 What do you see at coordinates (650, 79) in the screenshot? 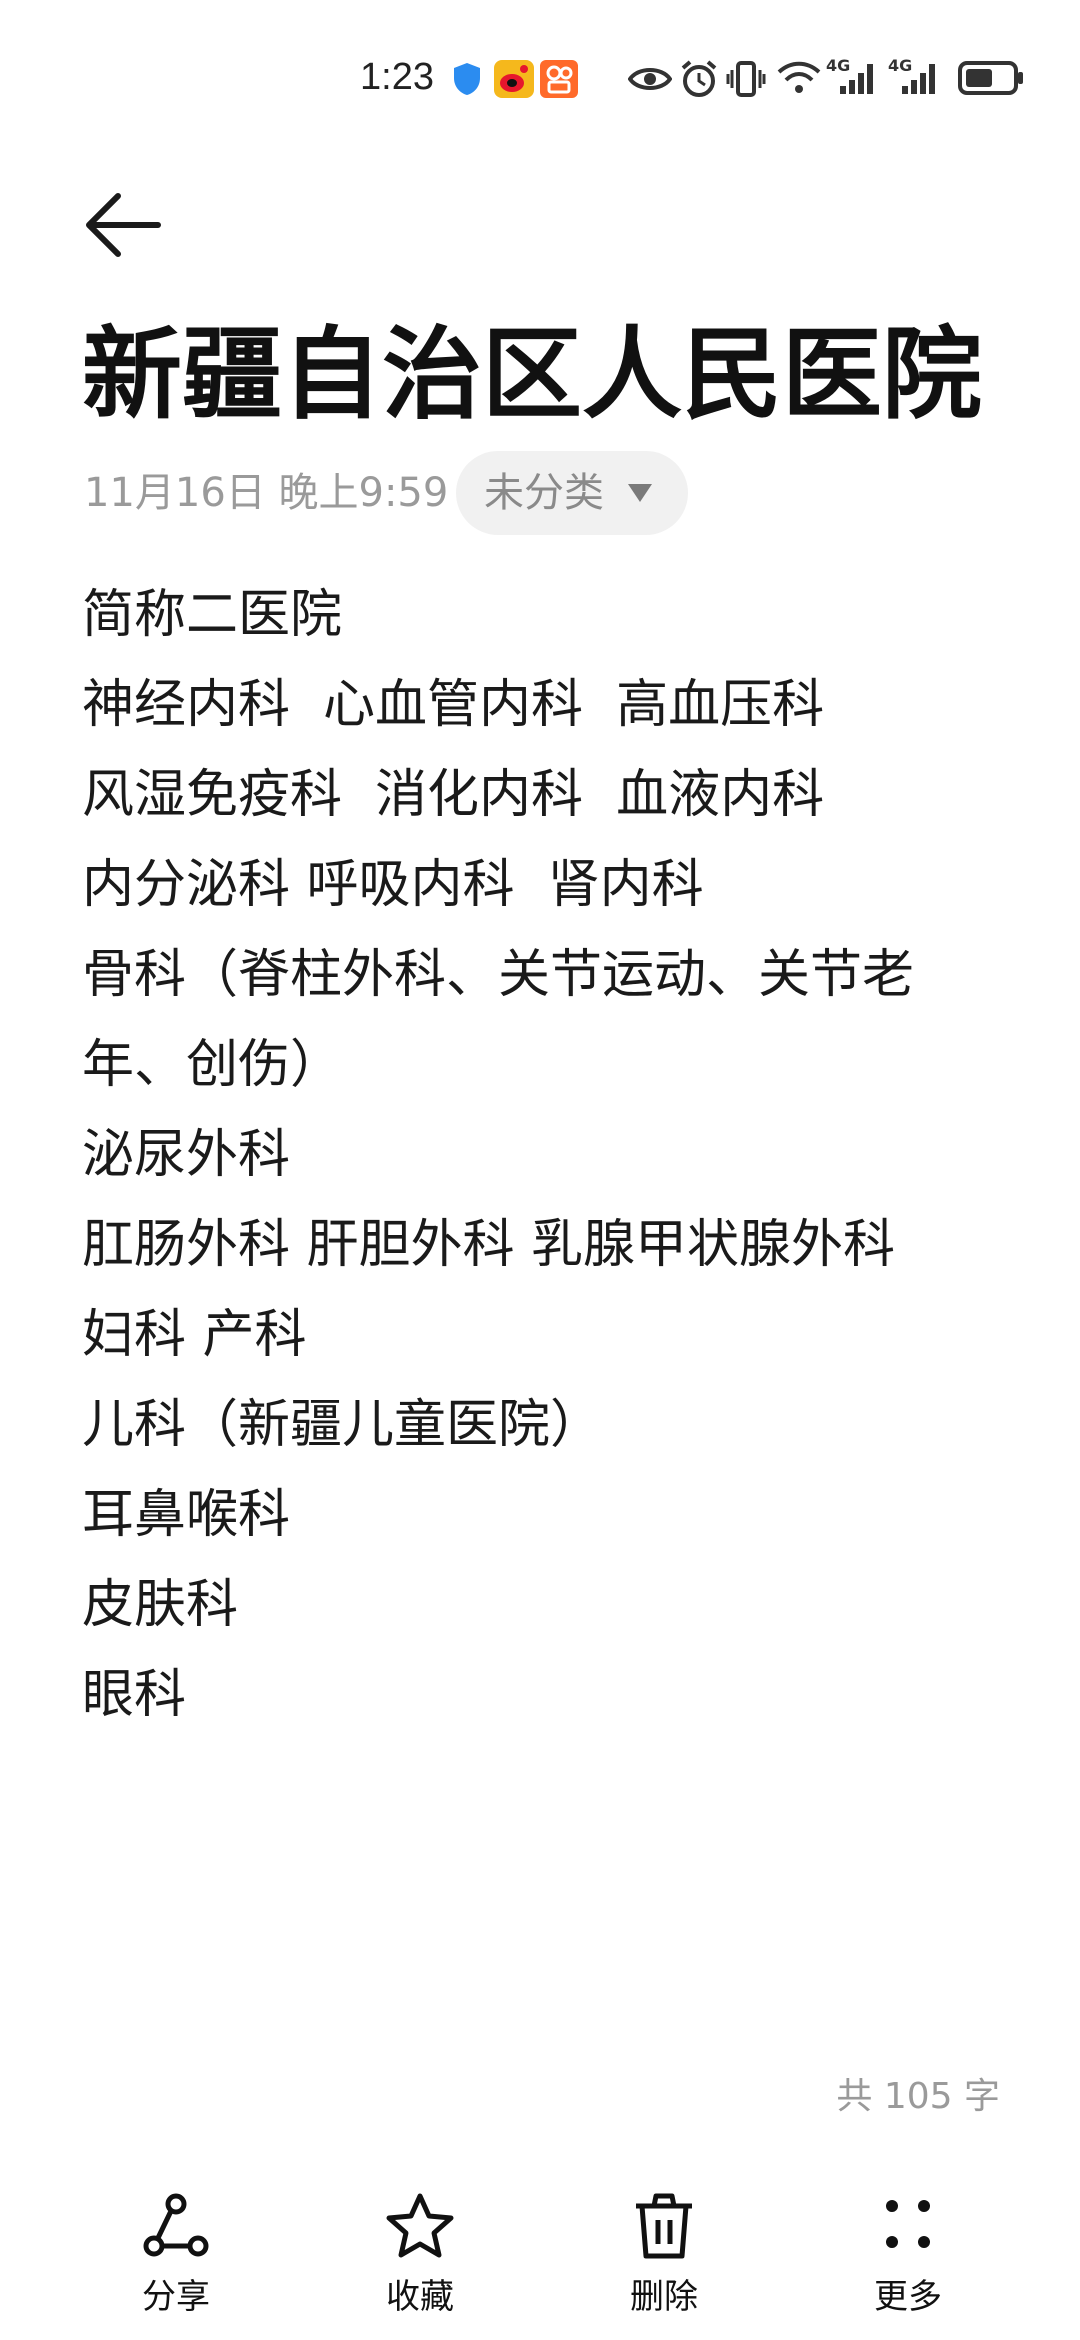
I see `eye-comfort-icon` at bounding box center [650, 79].